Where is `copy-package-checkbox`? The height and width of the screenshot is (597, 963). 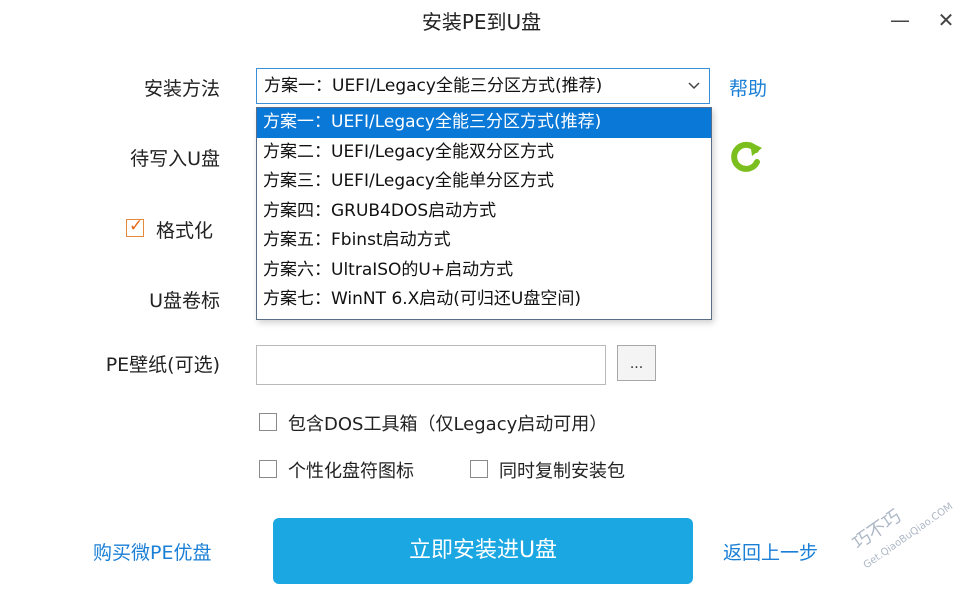
copy-package-checkbox is located at coordinates (479, 469).